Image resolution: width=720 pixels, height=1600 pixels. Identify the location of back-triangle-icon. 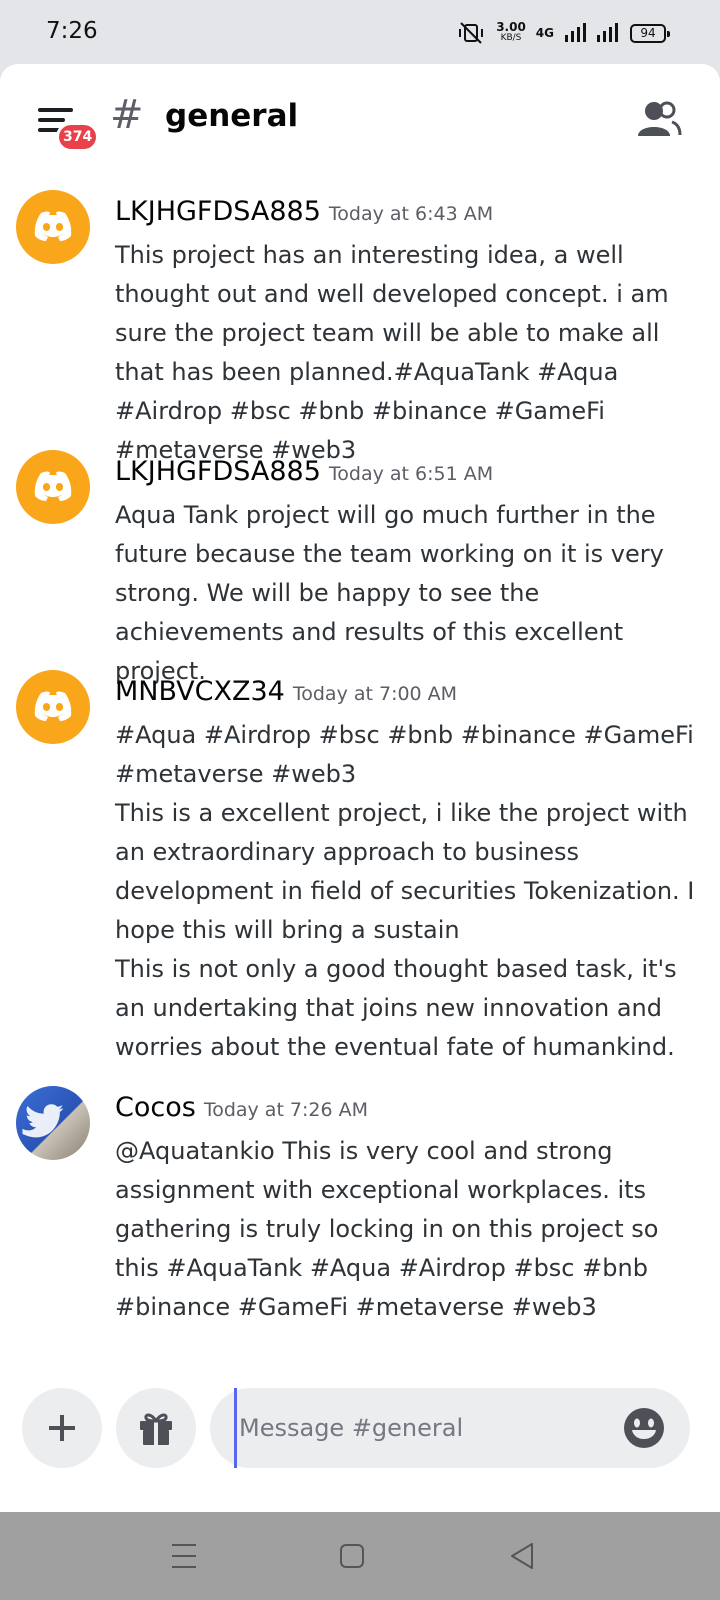
(522, 1556).